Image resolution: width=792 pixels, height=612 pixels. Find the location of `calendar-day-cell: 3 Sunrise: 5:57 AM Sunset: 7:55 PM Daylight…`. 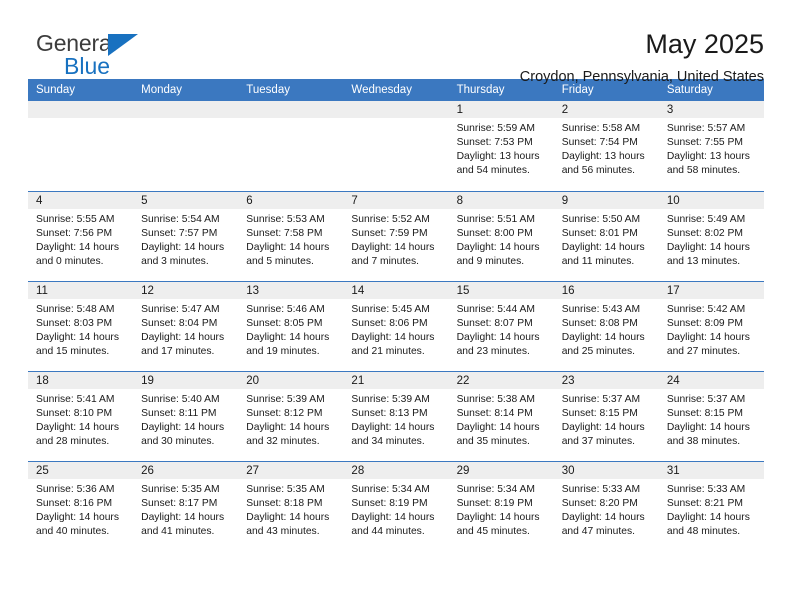

calendar-day-cell: 3 Sunrise: 5:57 AM Sunset: 7:55 PM Daylight… is located at coordinates (711, 146).